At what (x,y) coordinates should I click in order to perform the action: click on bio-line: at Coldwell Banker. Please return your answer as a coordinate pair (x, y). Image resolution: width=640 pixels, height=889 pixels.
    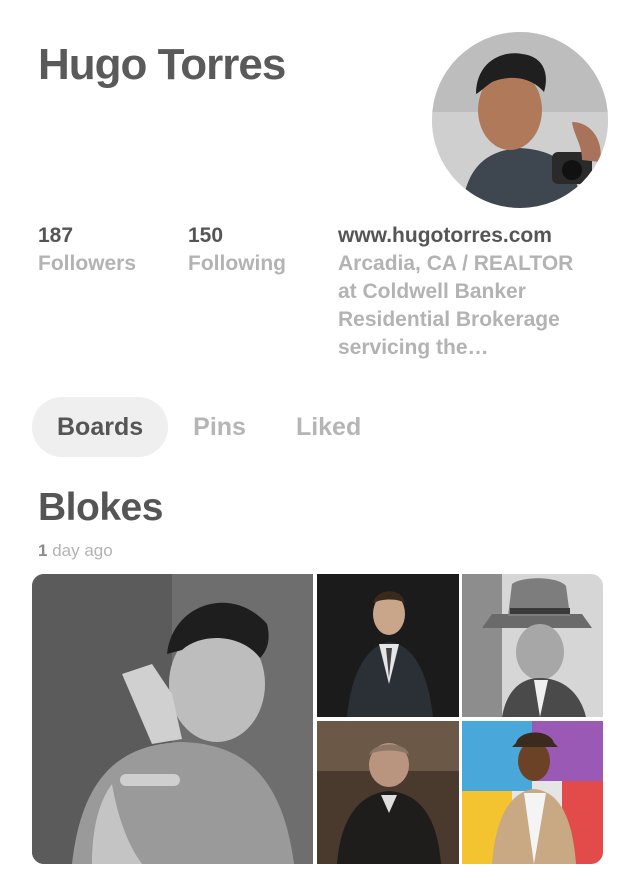
    Looking at the image, I should click on (432, 291).